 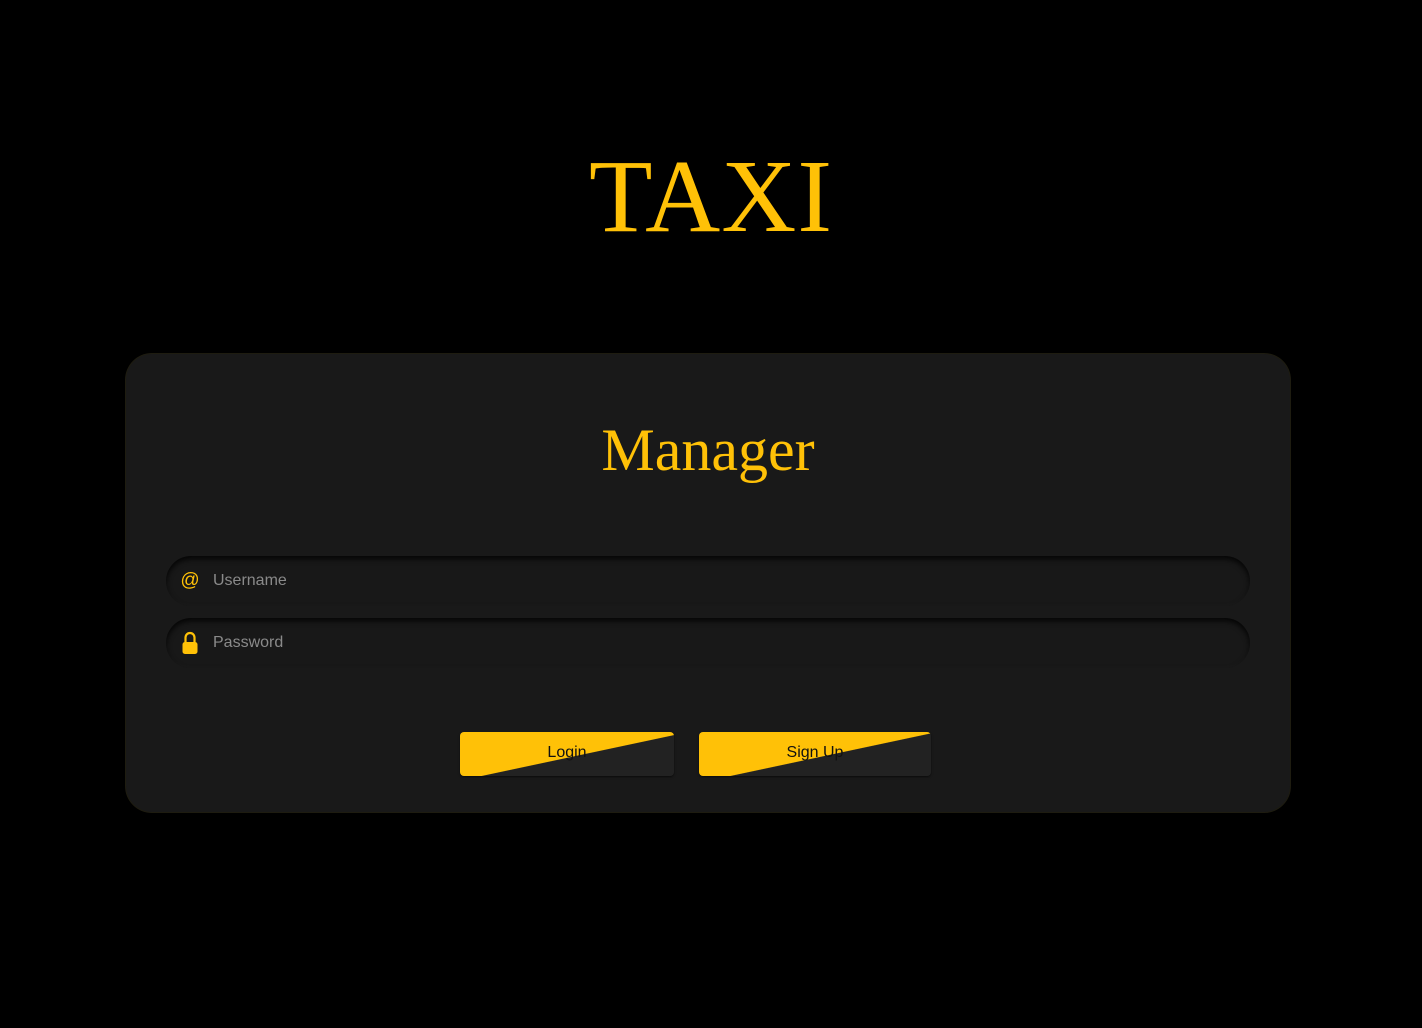 What do you see at coordinates (723, 643) in the screenshot?
I see `password-input` at bounding box center [723, 643].